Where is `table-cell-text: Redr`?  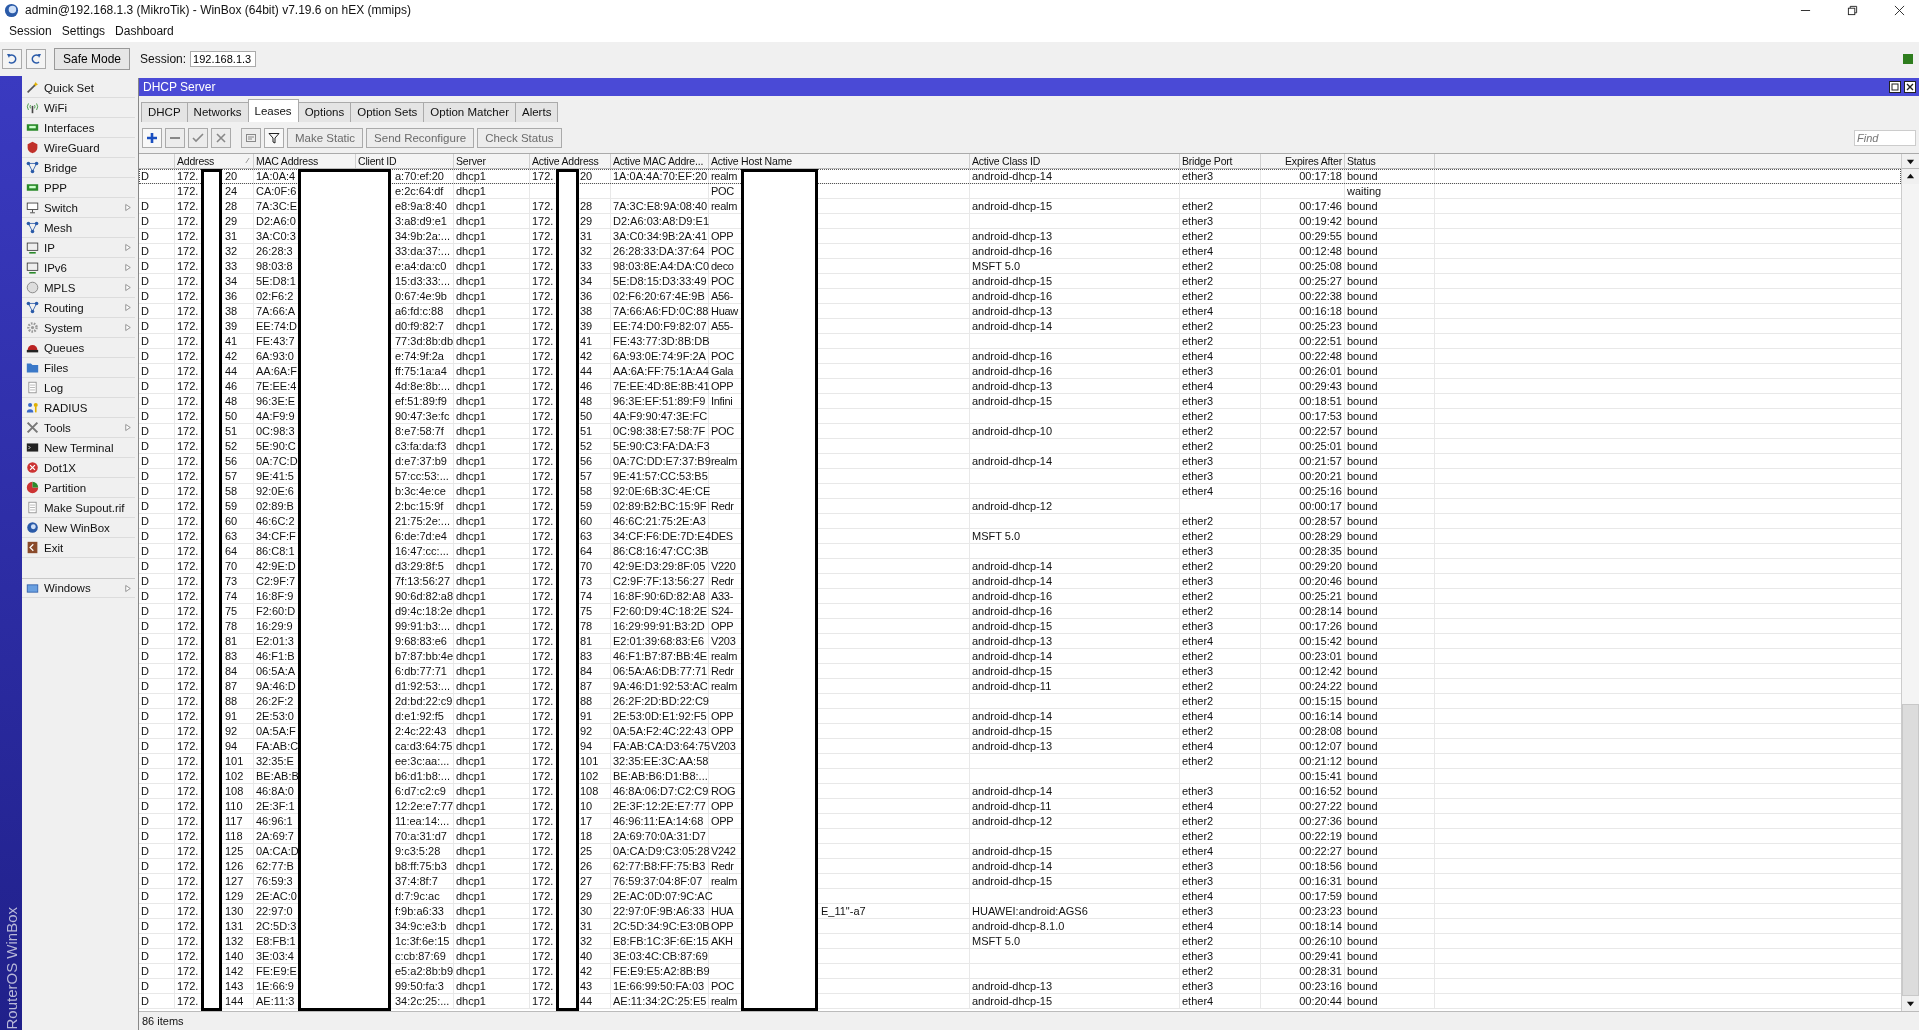 table-cell-text: Redr is located at coordinates (723, 581).